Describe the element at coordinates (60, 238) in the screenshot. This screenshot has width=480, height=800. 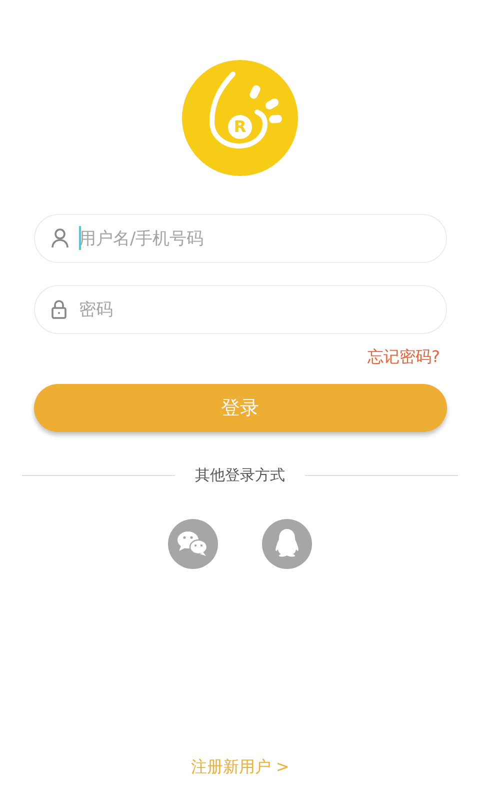
I see `user-icon` at that location.